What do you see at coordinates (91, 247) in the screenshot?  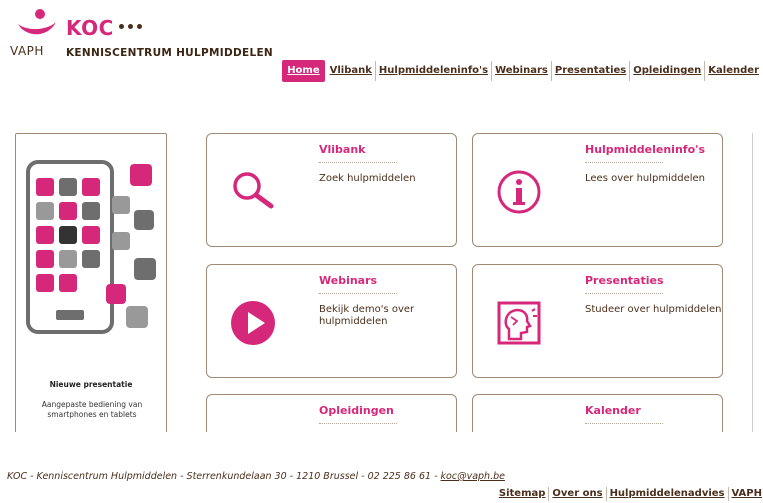 I see `smartphone-apps-illustration` at bounding box center [91, 247].